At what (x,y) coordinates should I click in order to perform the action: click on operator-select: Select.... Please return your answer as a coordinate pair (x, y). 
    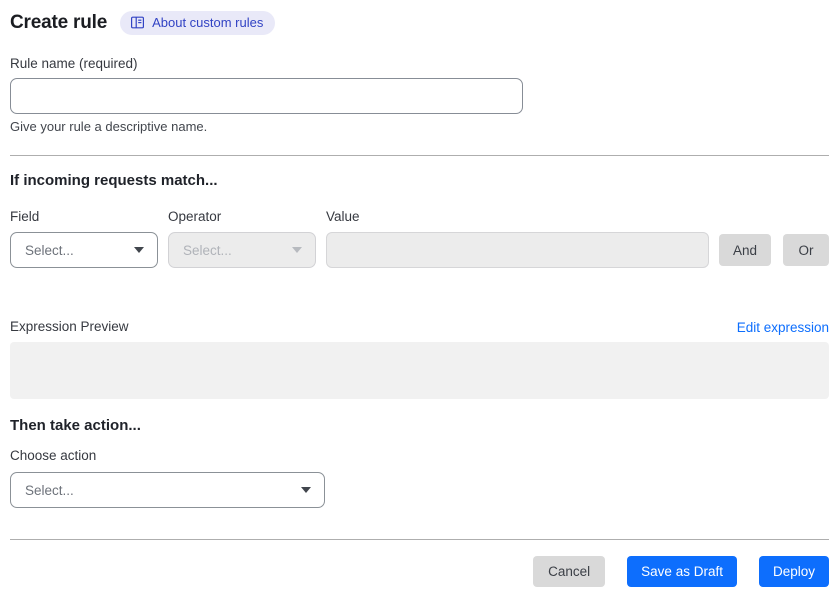
    Looking at the image, I should click on (242, 250).